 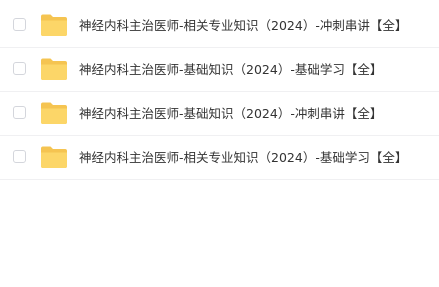 I want to click on file-name: 神经内科主治医师-相关专业知识（2024）-基础学习【全】, so click(x=243, y=158).